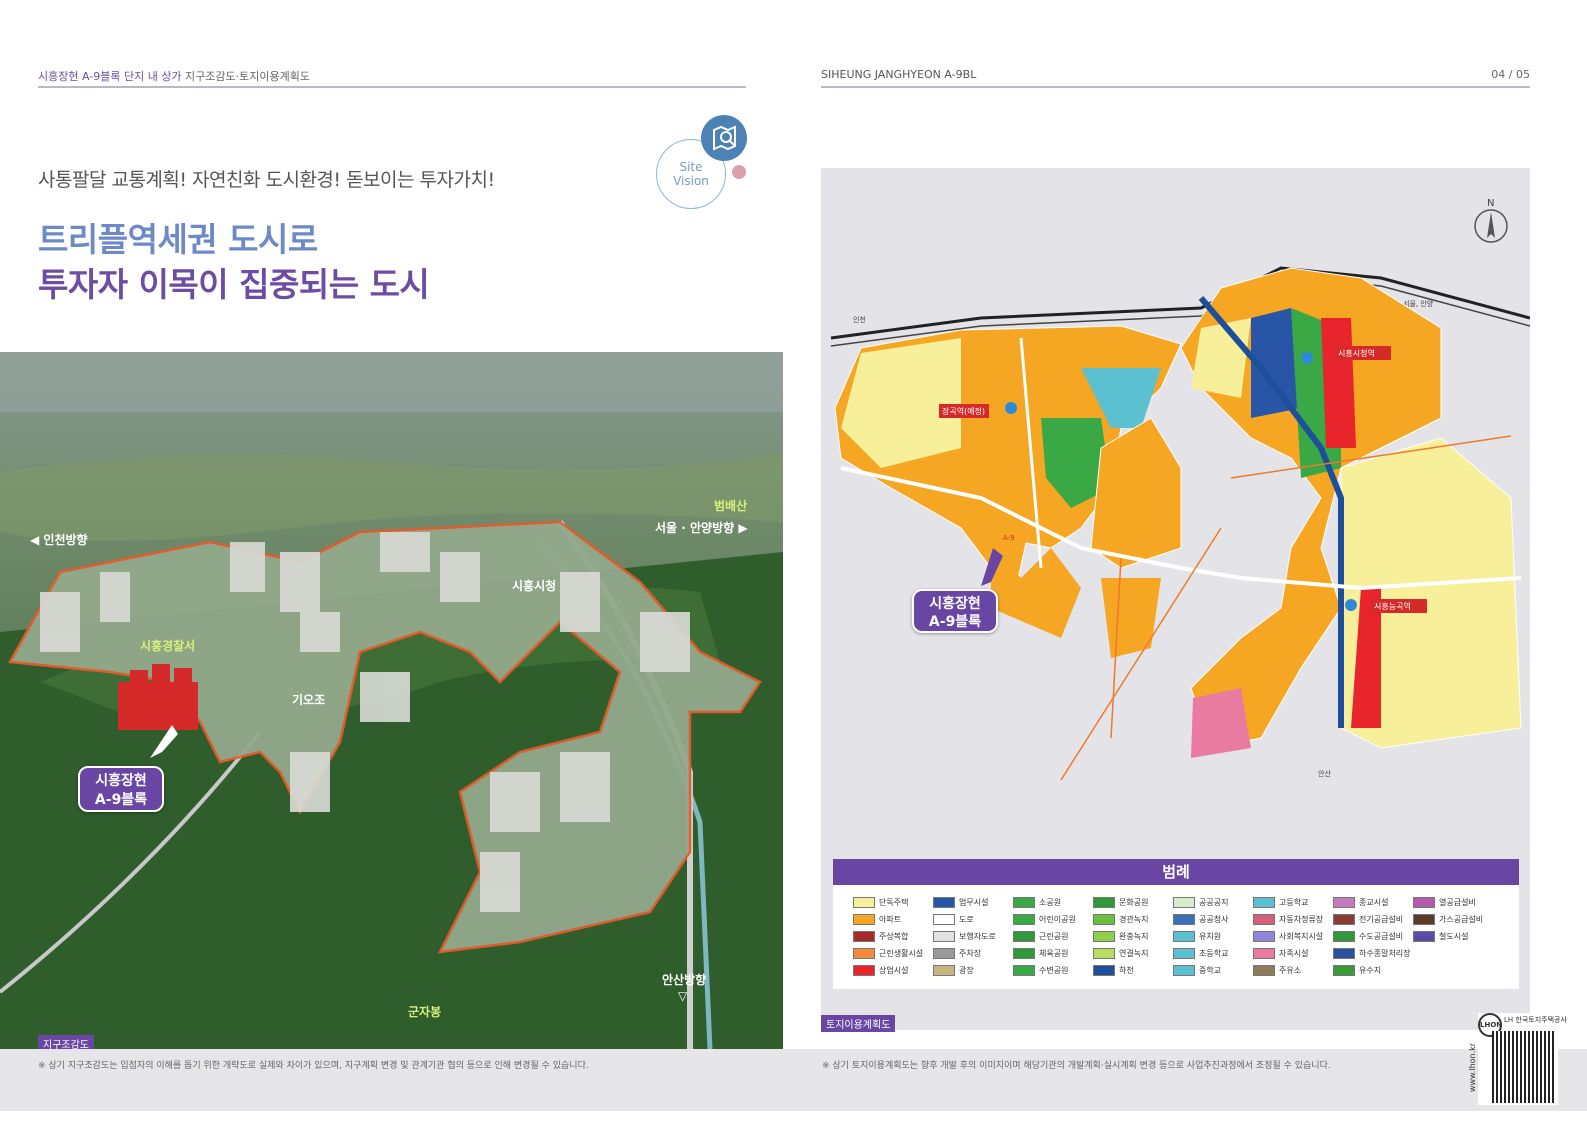 The height and width of the screenshot is (1123, 1587). What do you see at coordinates (955, 604) in the screenshot?
I see `badge-line1: 시흥장현` at bounding box center [955, 604].